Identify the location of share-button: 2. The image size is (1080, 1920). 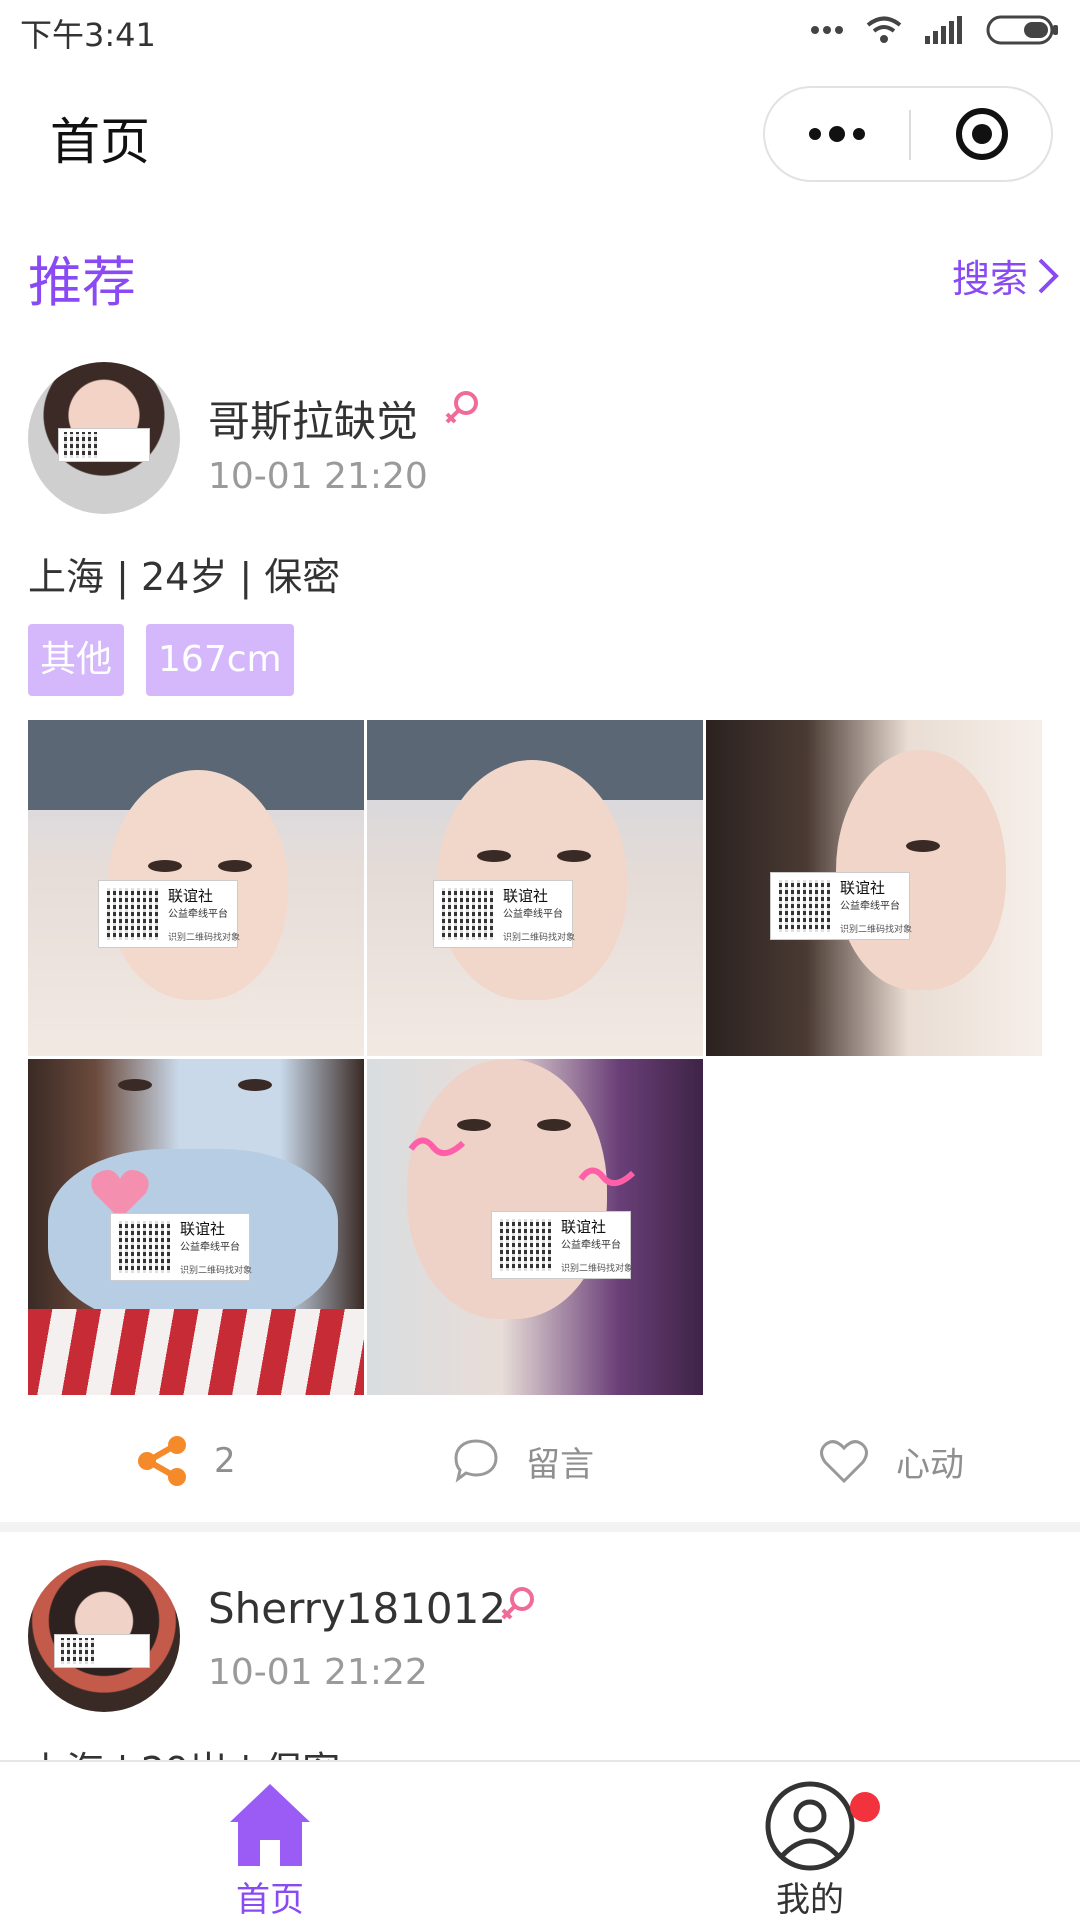
(186, 1461).